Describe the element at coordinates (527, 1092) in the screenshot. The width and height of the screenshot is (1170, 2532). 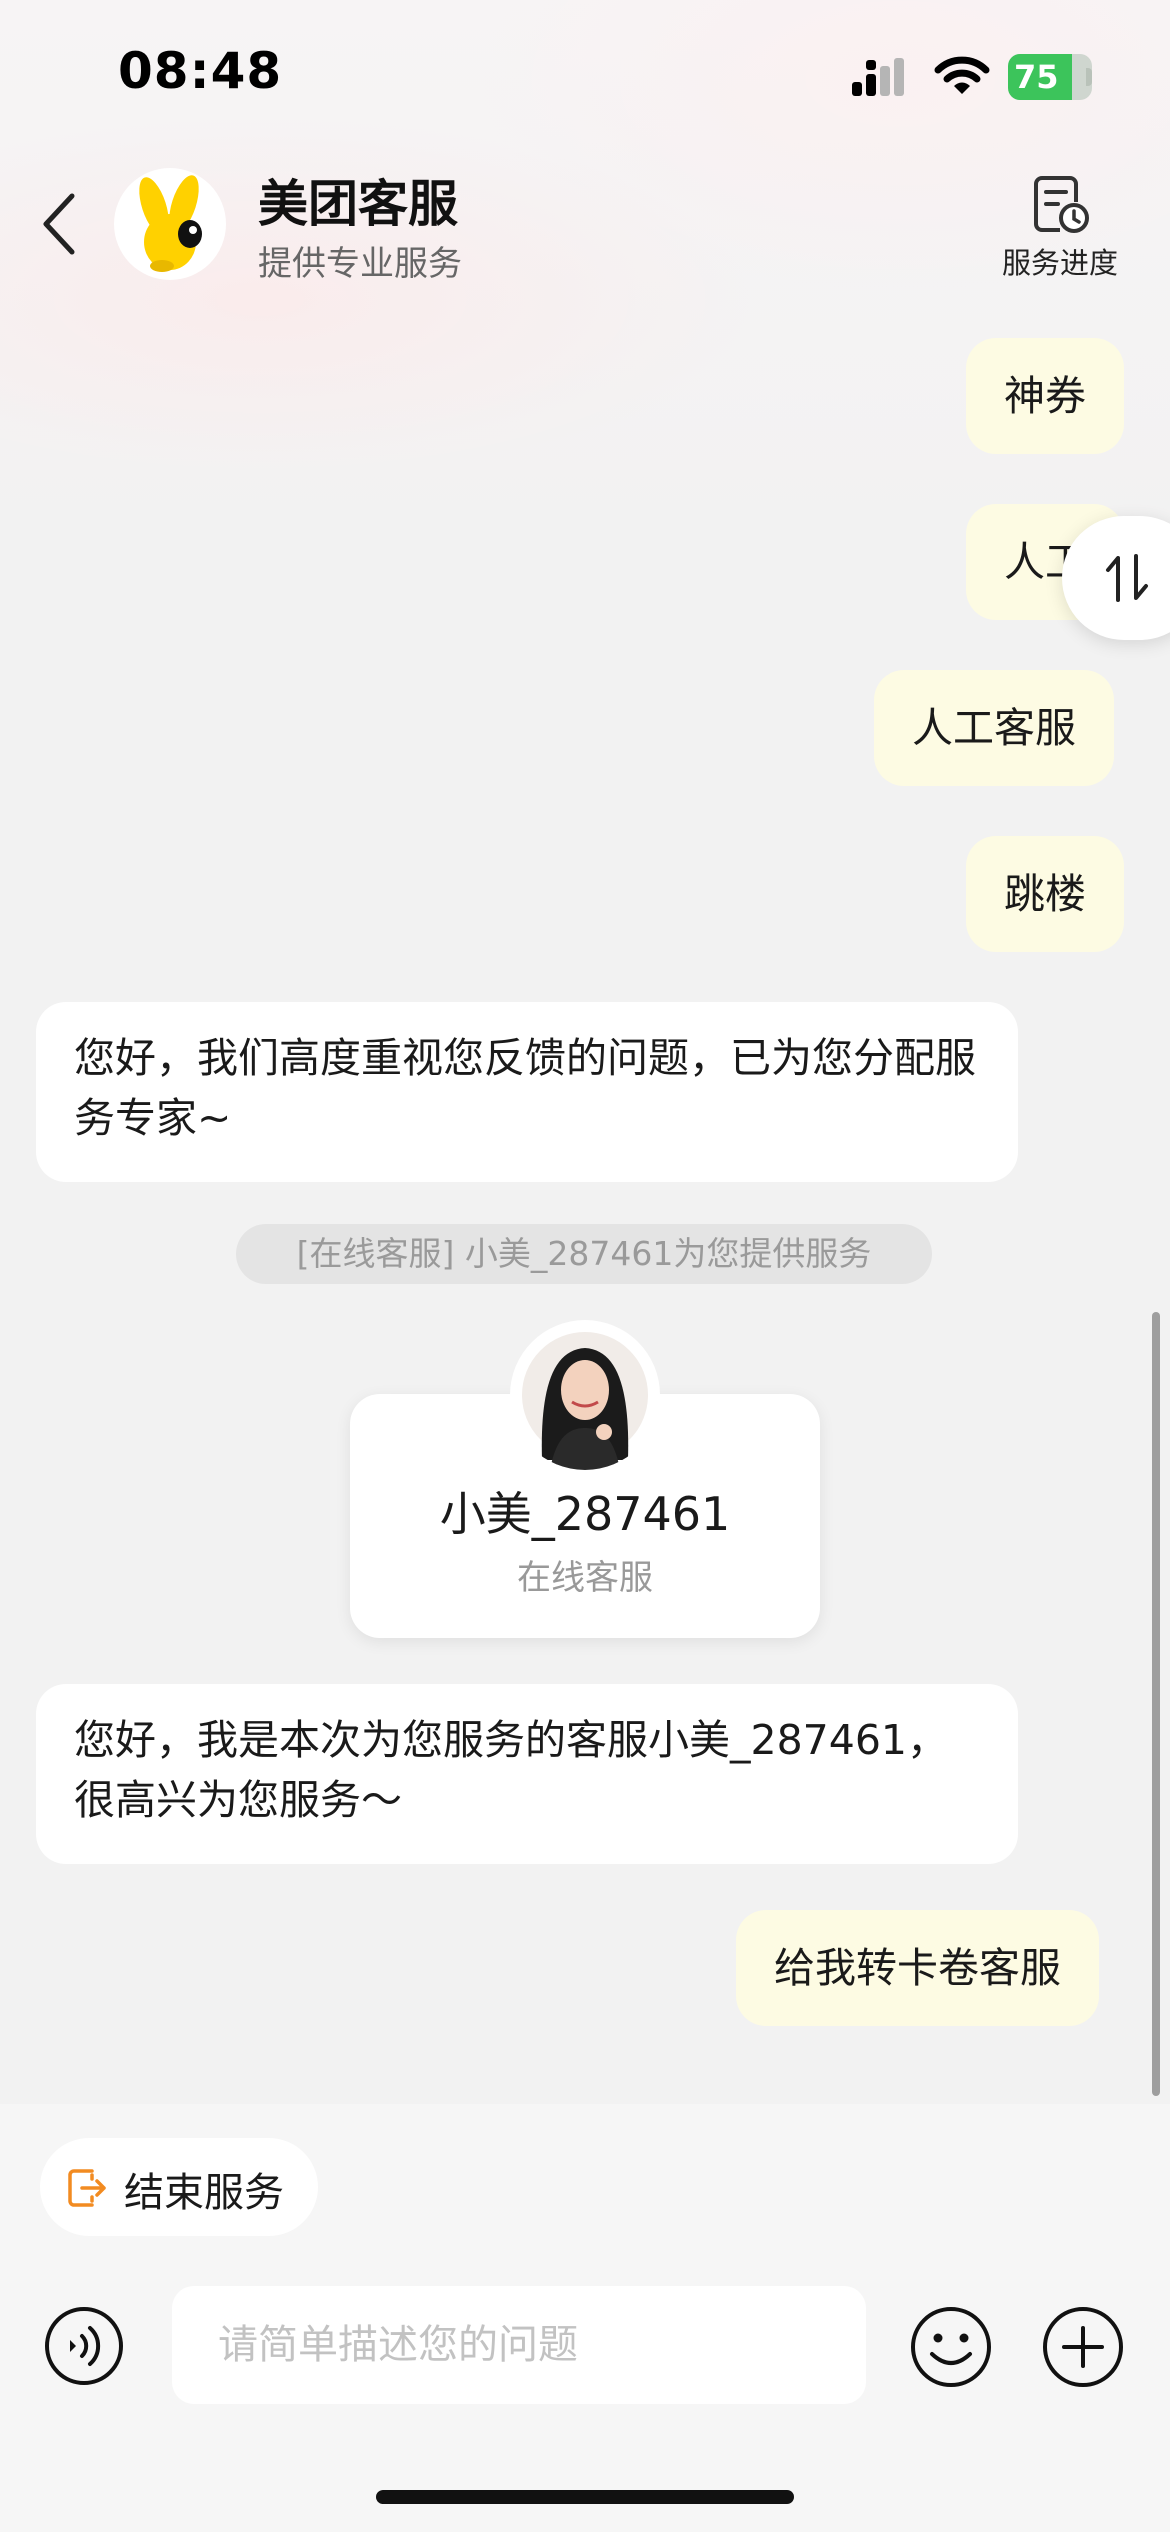
I see `agent-message: 您好，我们高度重视您反馈的问题，已为您分配服务专家~` at that location.